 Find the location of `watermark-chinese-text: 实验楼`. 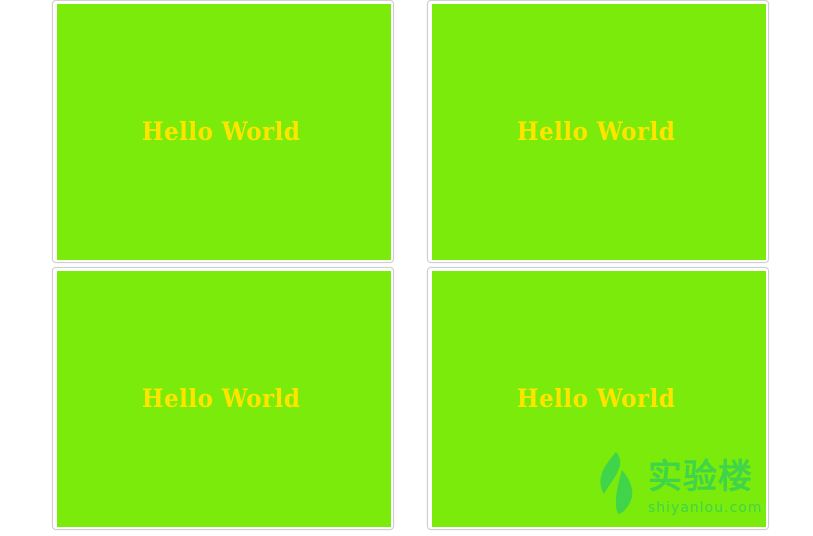

watermark-chinese-text: 实验楼 is located at coordinates (700, 477).